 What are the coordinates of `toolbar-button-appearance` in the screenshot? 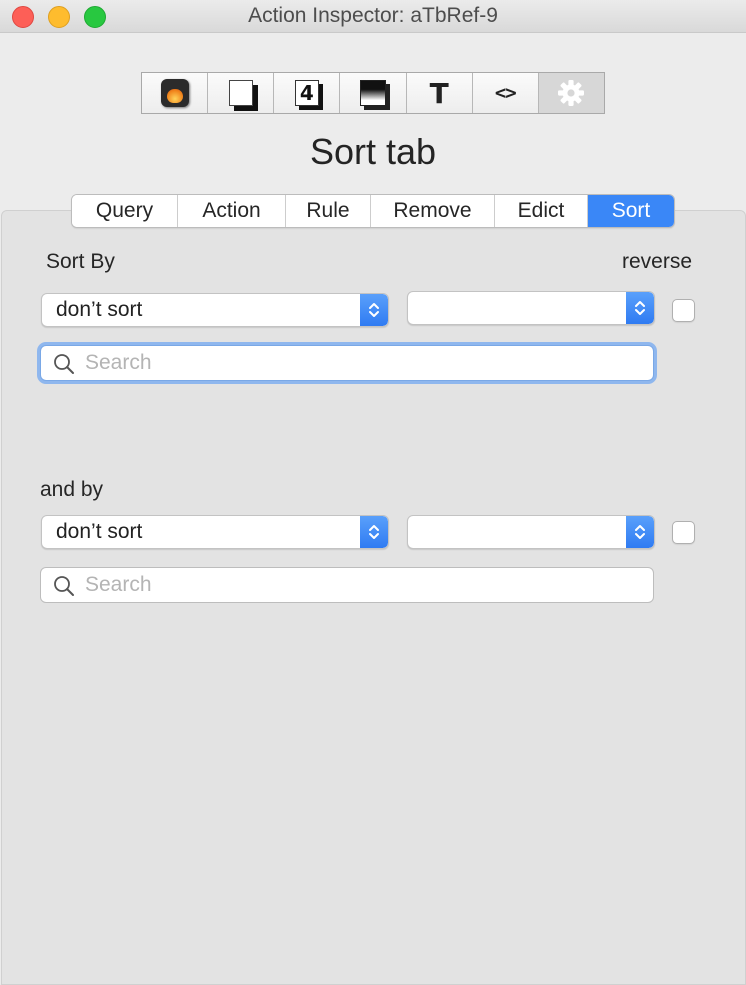 It's located at (241, 93).